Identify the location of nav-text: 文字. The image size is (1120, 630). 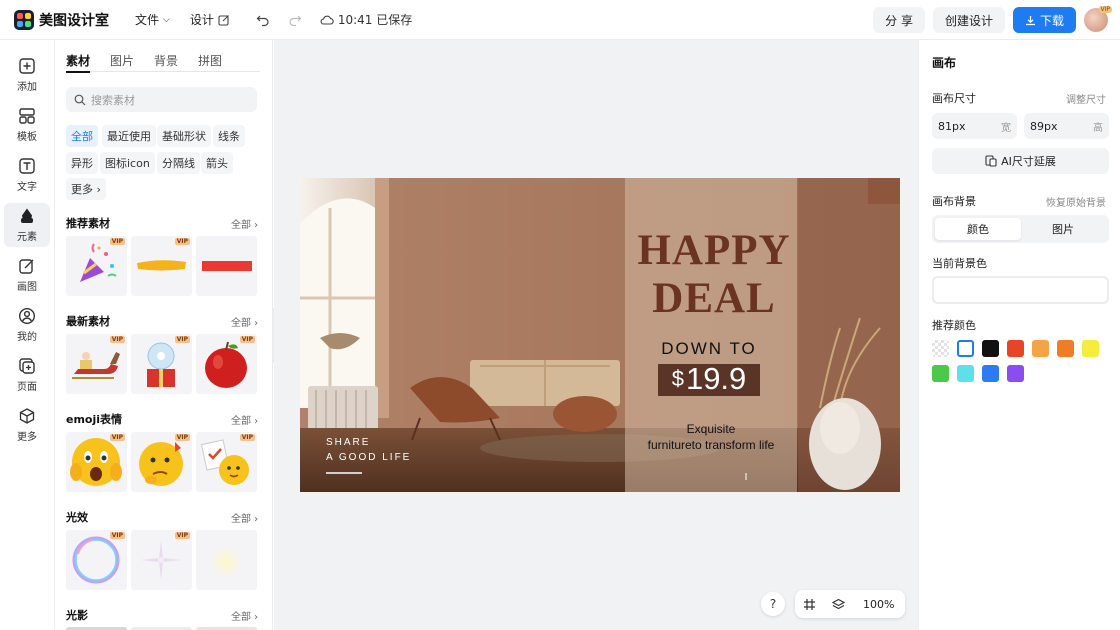
(27, 175).